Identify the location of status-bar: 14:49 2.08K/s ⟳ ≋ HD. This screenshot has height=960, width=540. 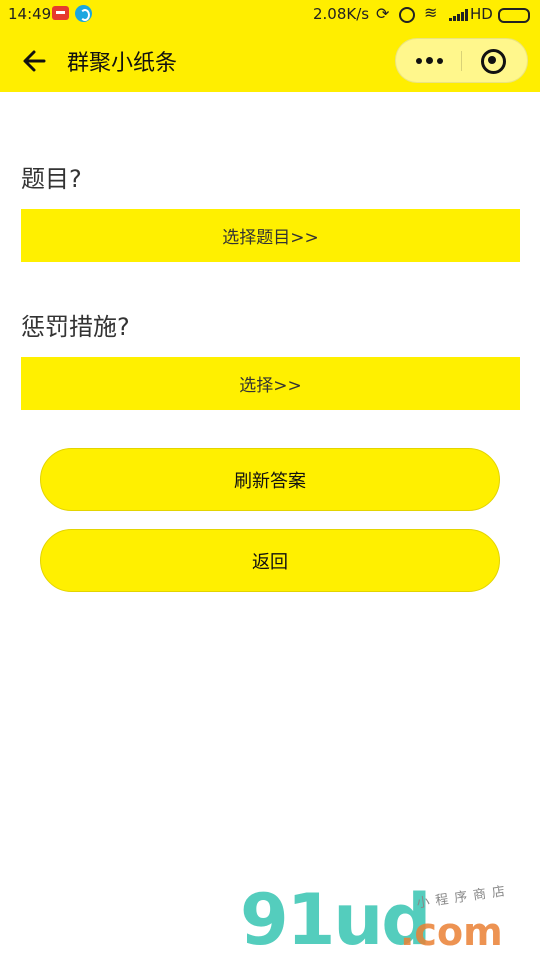
(270, 15).